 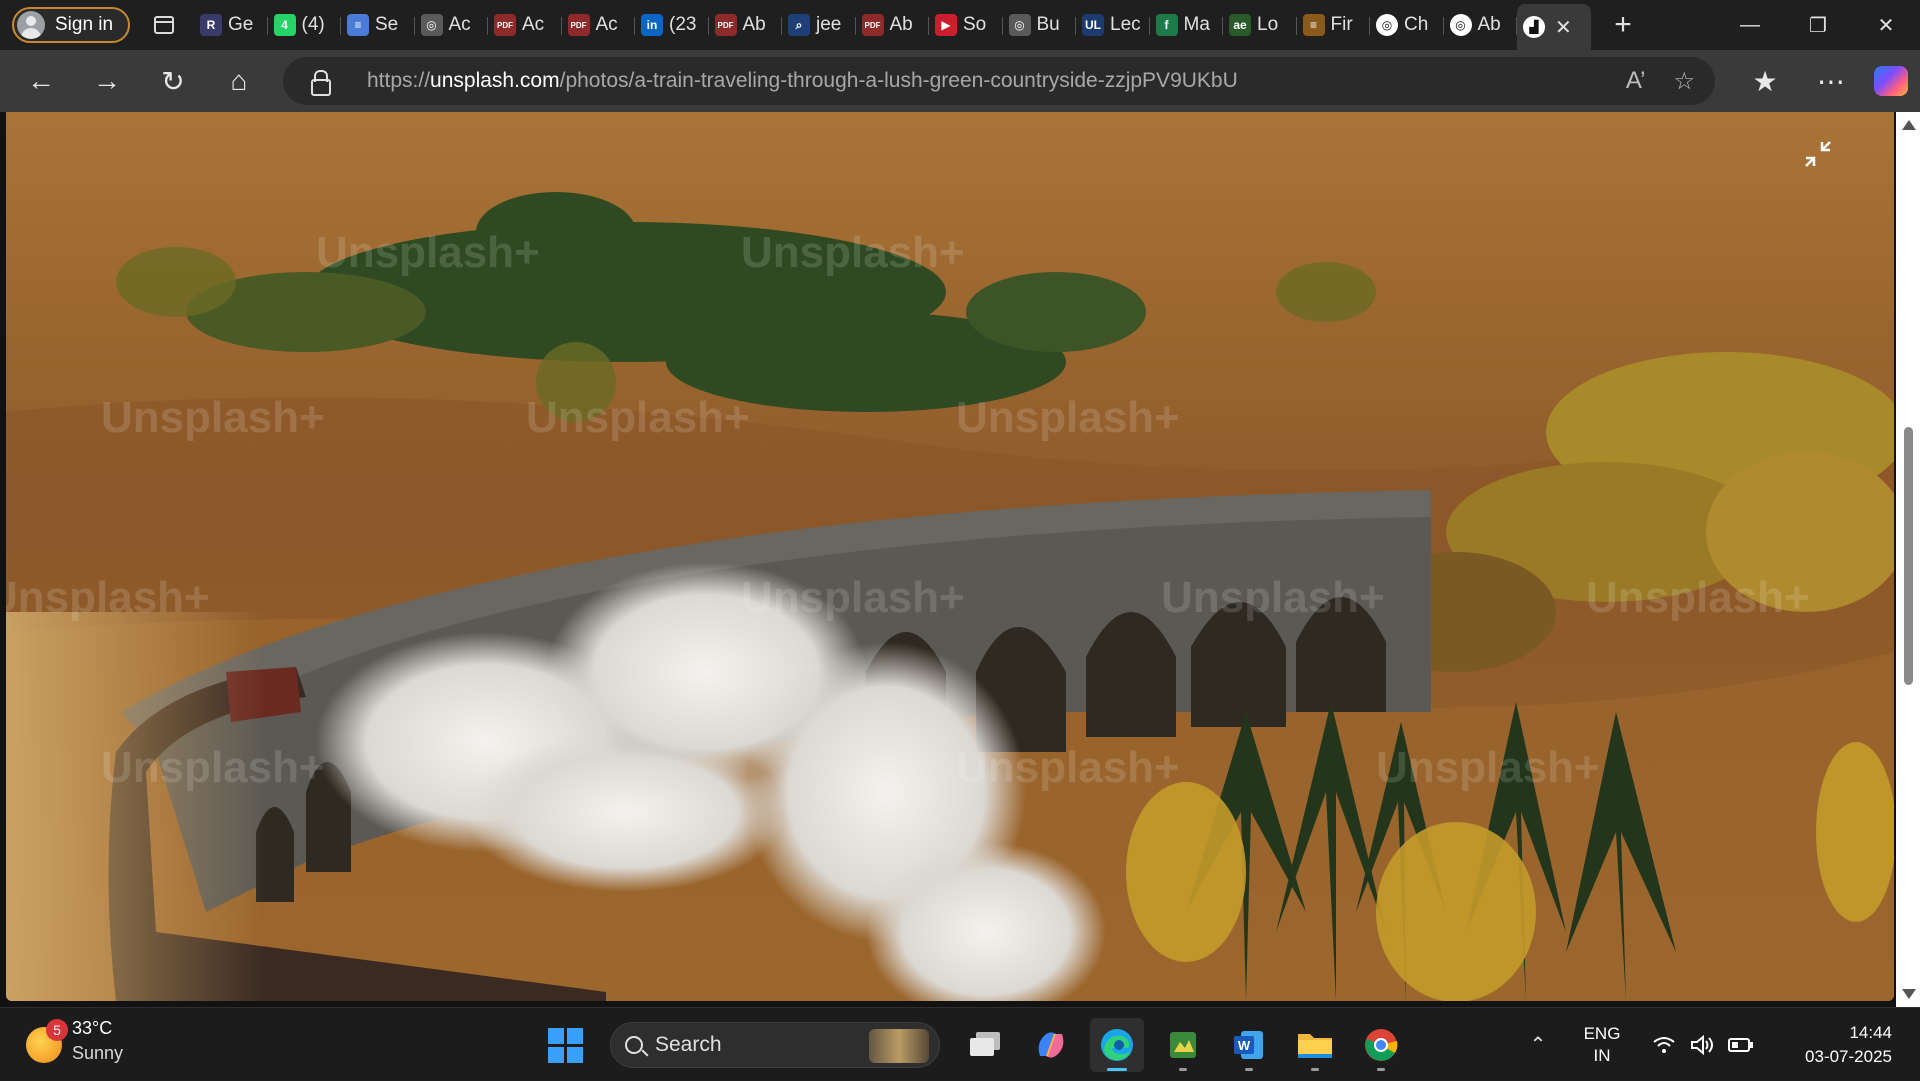 What do you see at coordinates (652, 25) in the screenshot?
I see `linkedin-icon: in` at bounding box center [652, 25].